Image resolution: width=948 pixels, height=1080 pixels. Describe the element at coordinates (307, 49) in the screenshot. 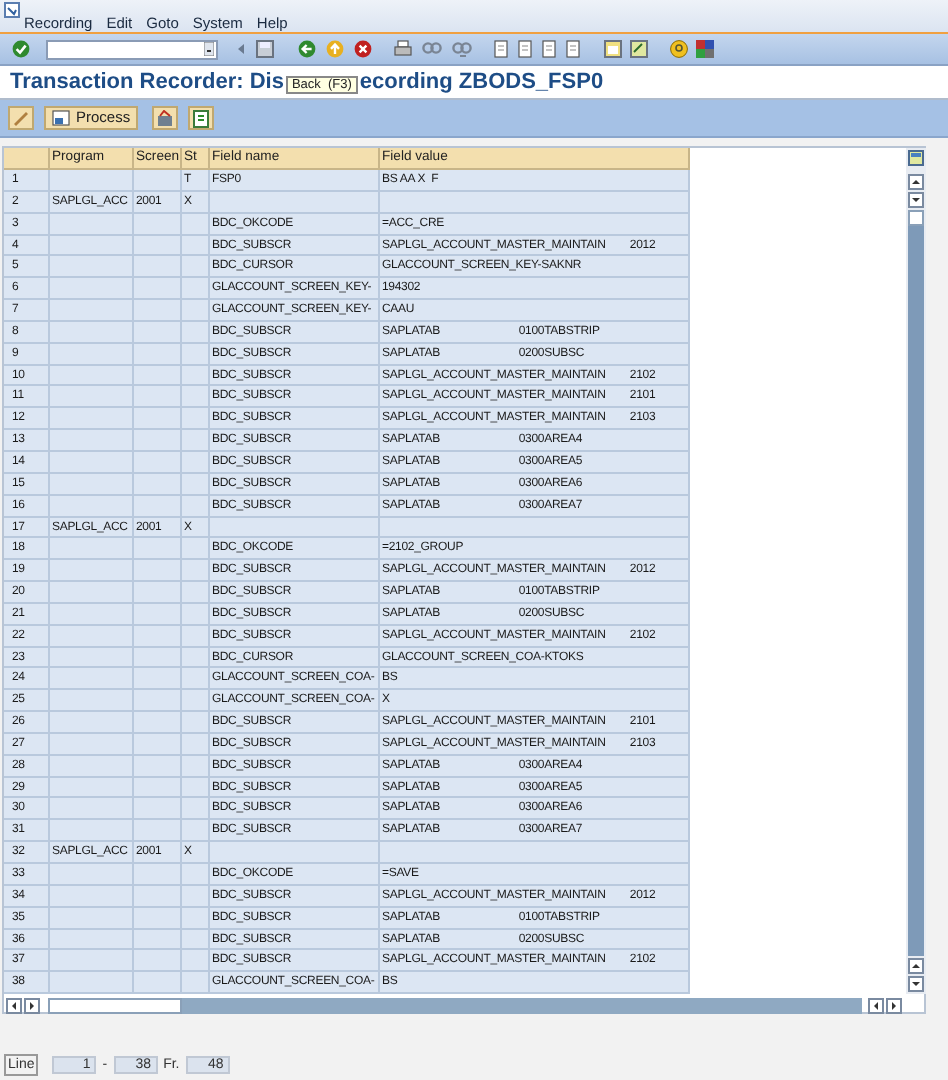

I see `back-icon` at that location.